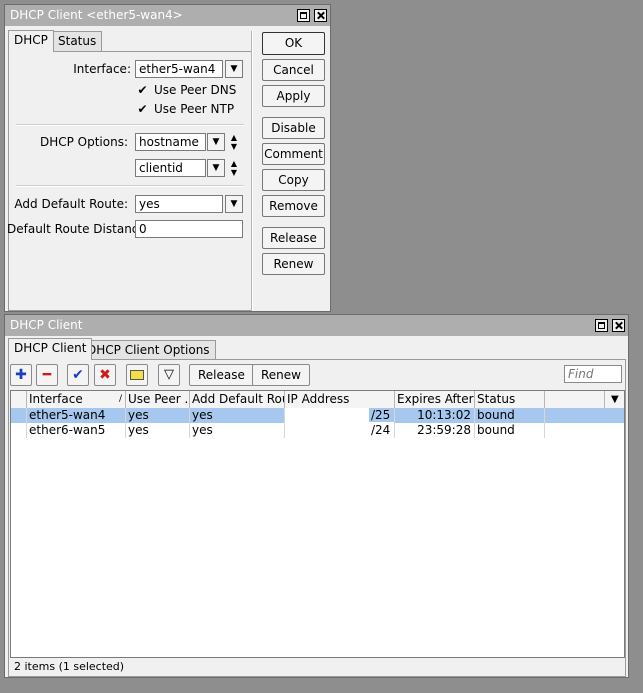  What do you see at coordinates (83, 142) in the screenshot?
I see `dhcp-options-label: DHCP Options:` at bounding box center [83, 142].